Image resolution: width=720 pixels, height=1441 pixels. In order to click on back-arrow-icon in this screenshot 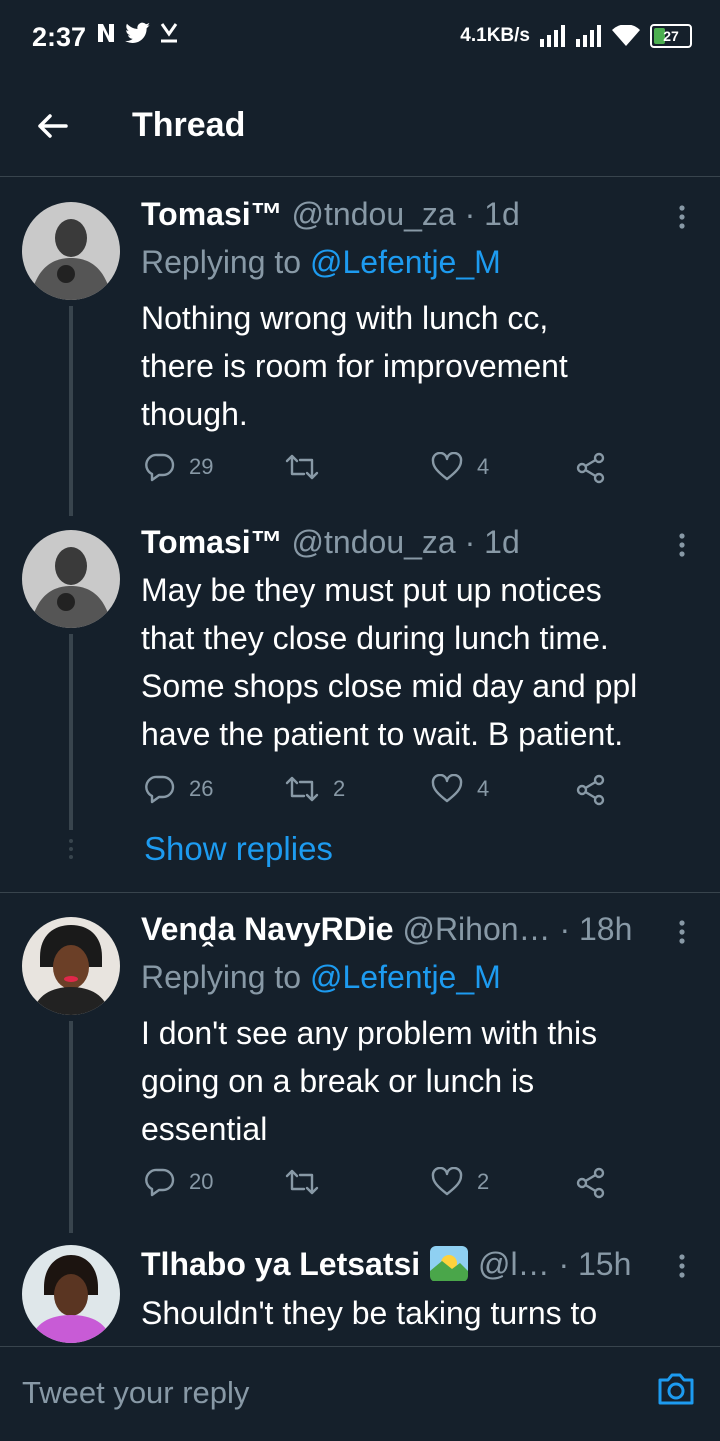, I will do `click(52, 126)`.